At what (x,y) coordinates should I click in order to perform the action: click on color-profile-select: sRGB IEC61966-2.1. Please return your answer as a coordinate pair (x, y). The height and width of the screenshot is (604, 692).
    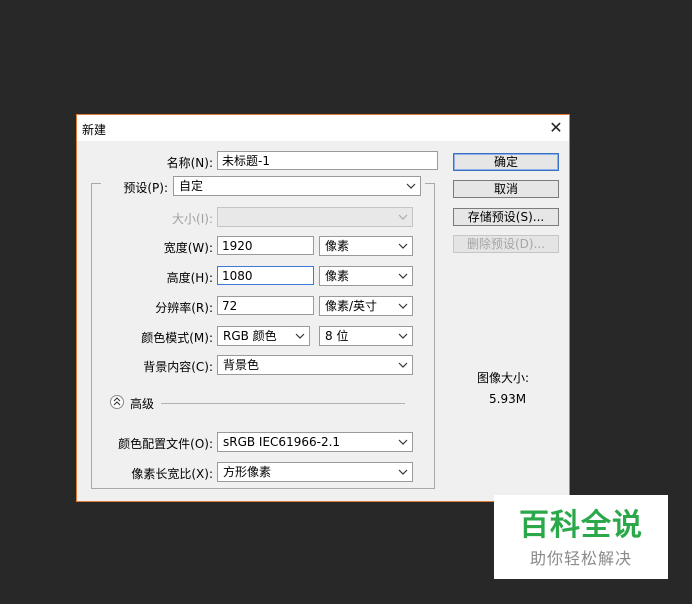
    Looking at the image, I should click on (315, 442).